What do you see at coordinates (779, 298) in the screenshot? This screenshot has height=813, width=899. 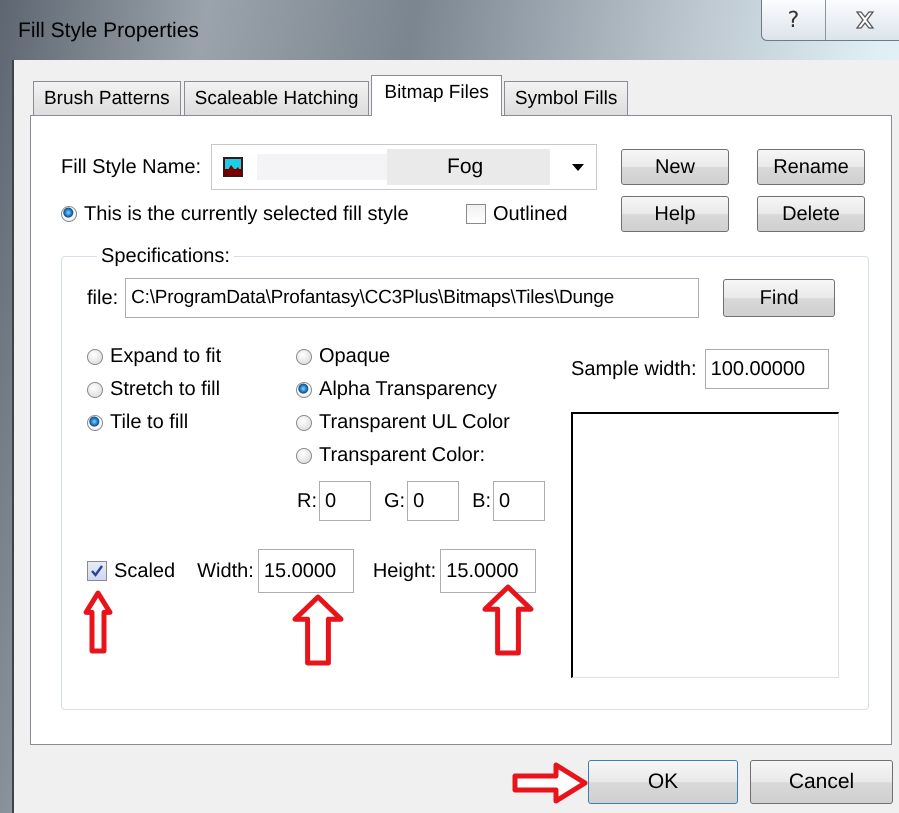 I see `find-button: Find` at bounding box center [779, 298].